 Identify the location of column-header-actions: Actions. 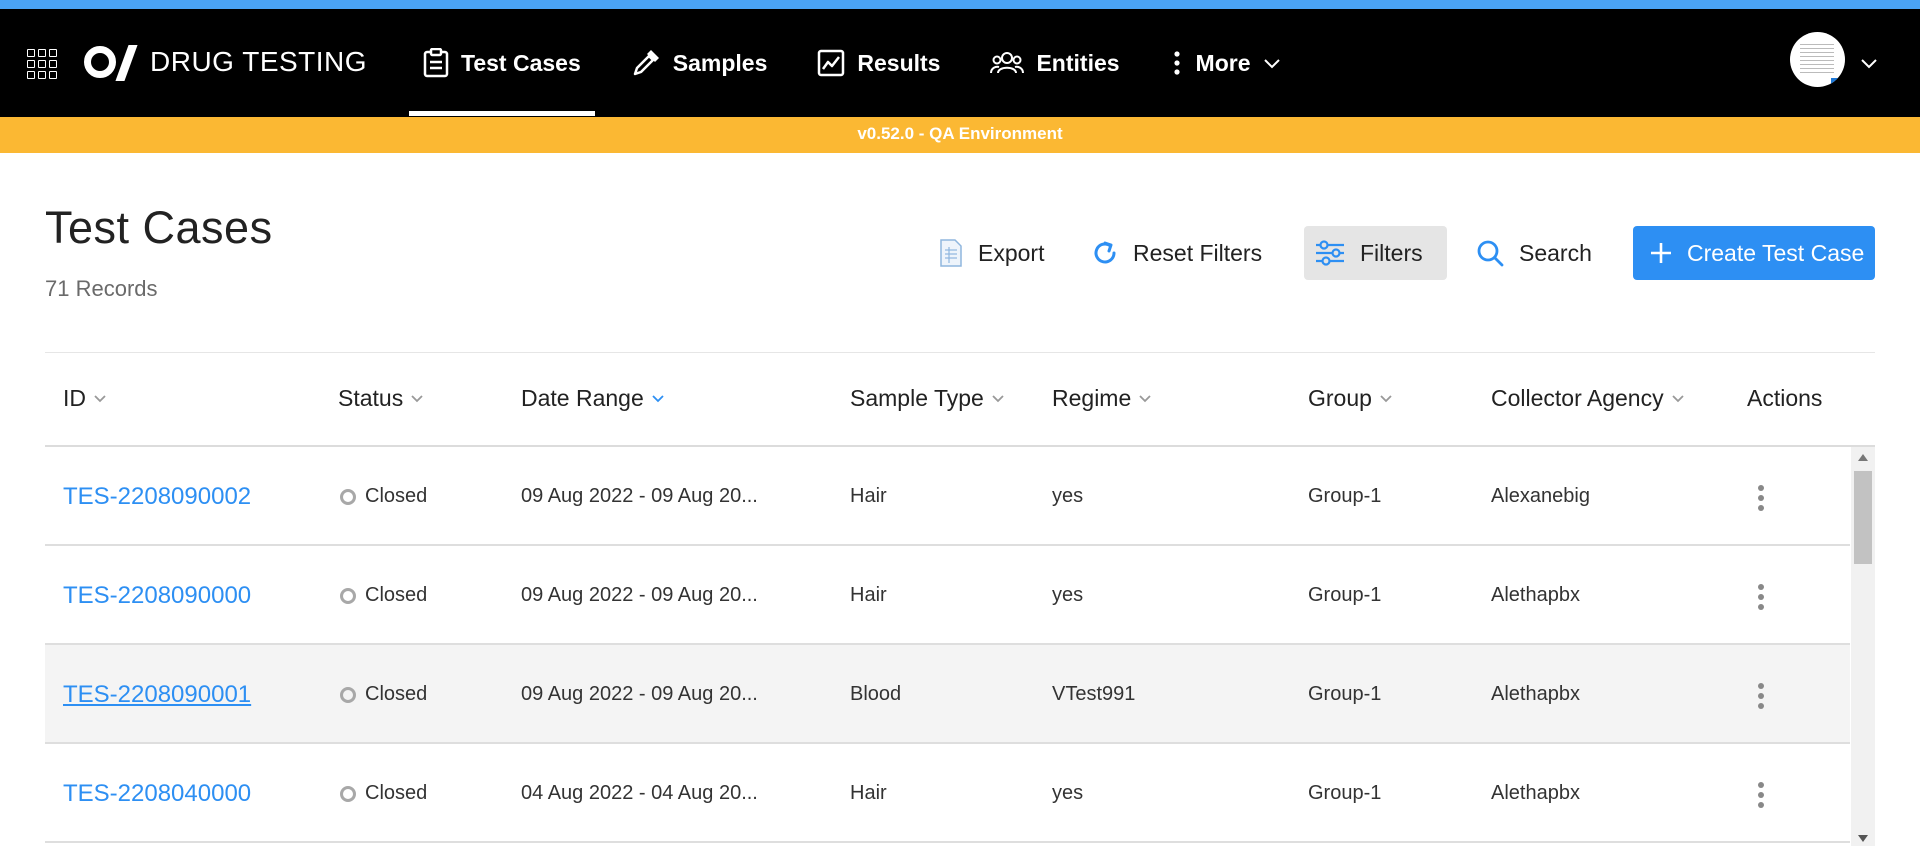
(1784, 398).